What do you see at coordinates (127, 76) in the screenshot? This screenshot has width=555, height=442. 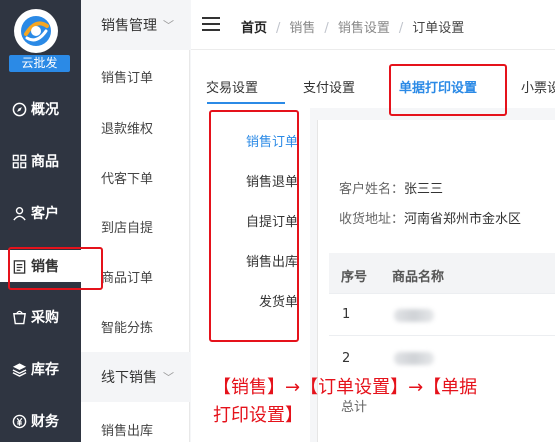 I see `subnav-item-sales-order: 销售订单` at bounding box center [127, 76].